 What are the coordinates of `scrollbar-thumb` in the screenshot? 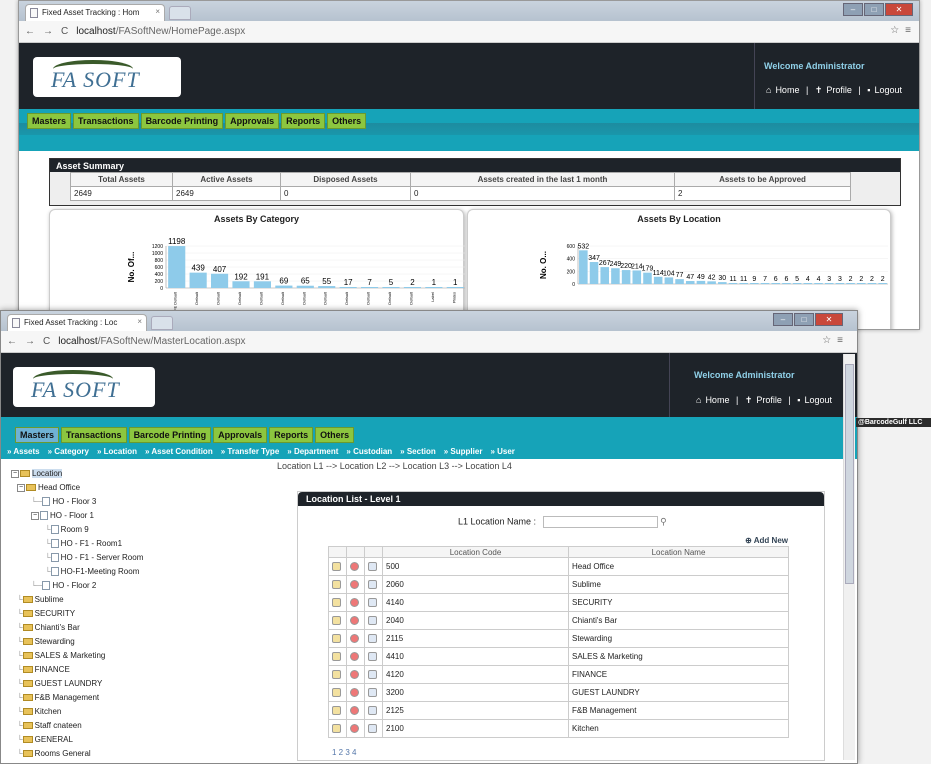 It's located at (849, 474).